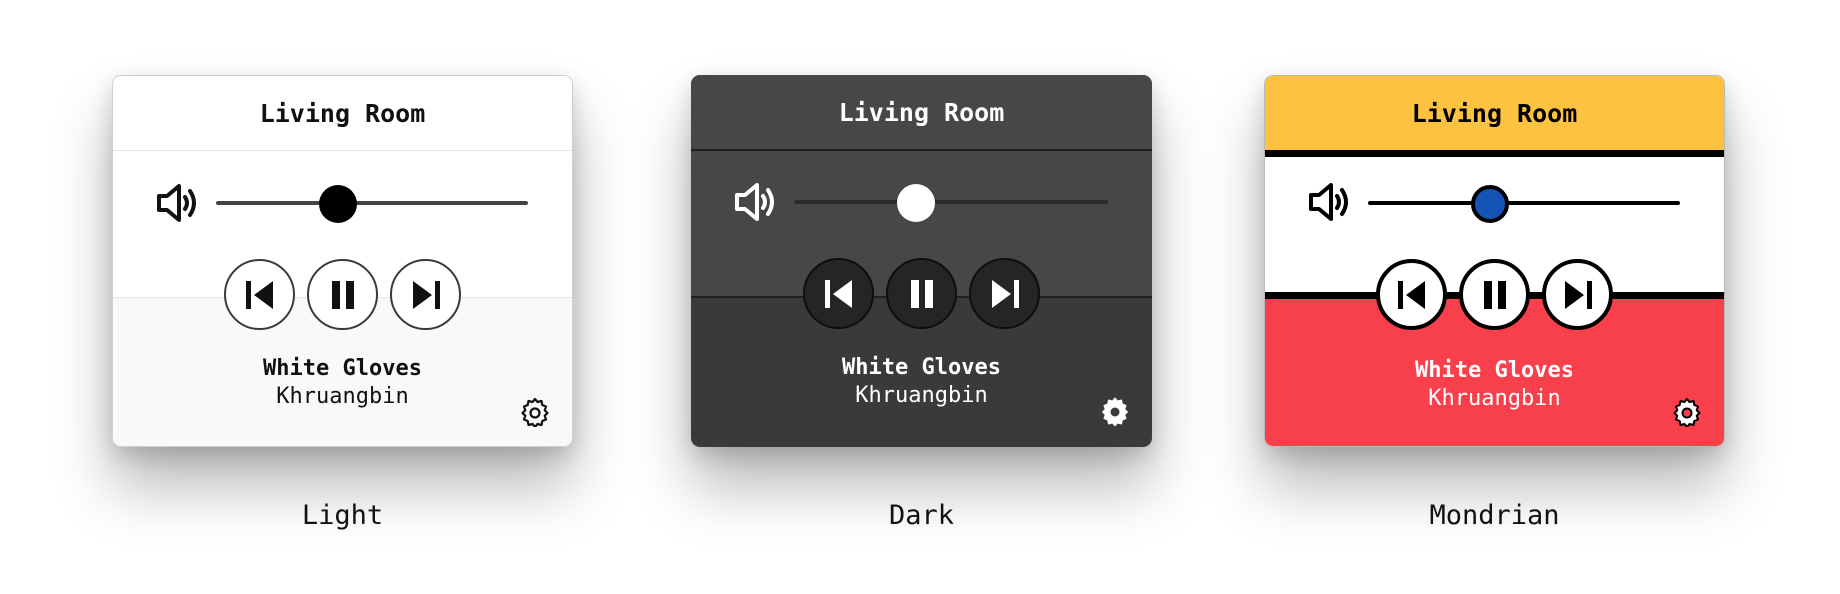  Describe the element at coordinates (1494, 515) in the screenshot. I see `theme-caption-mondrian: Mondrian` at that location.